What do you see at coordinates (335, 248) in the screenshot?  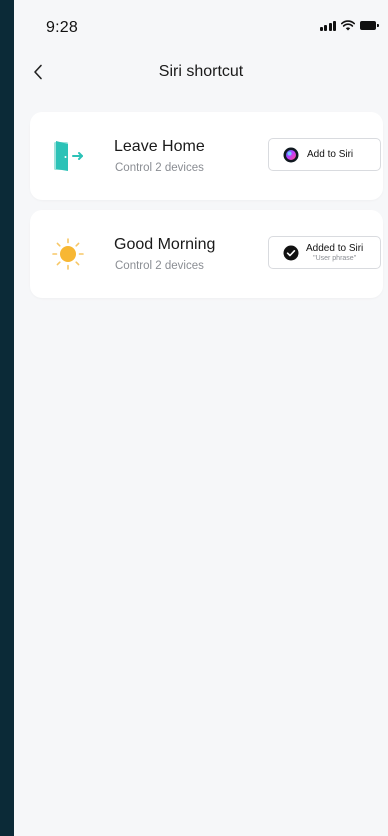 I see `added-to-siri-label: Added to Siri` at bounding box center [335, 248].